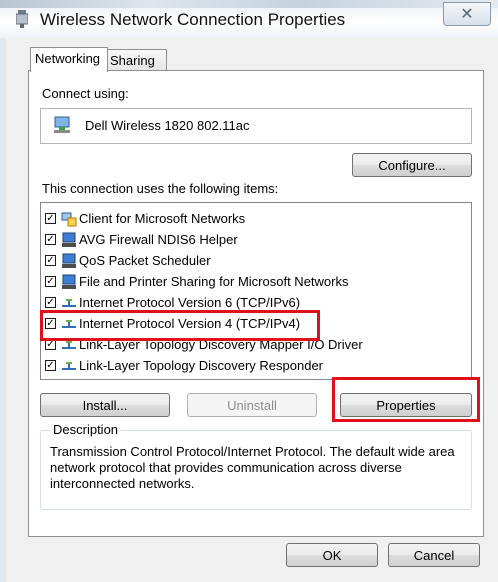 This screenshot has width=498, height=582. Describe the element at coordinates (69, 59) in the screenshot. I see `tab-networking: Networking` at that location.